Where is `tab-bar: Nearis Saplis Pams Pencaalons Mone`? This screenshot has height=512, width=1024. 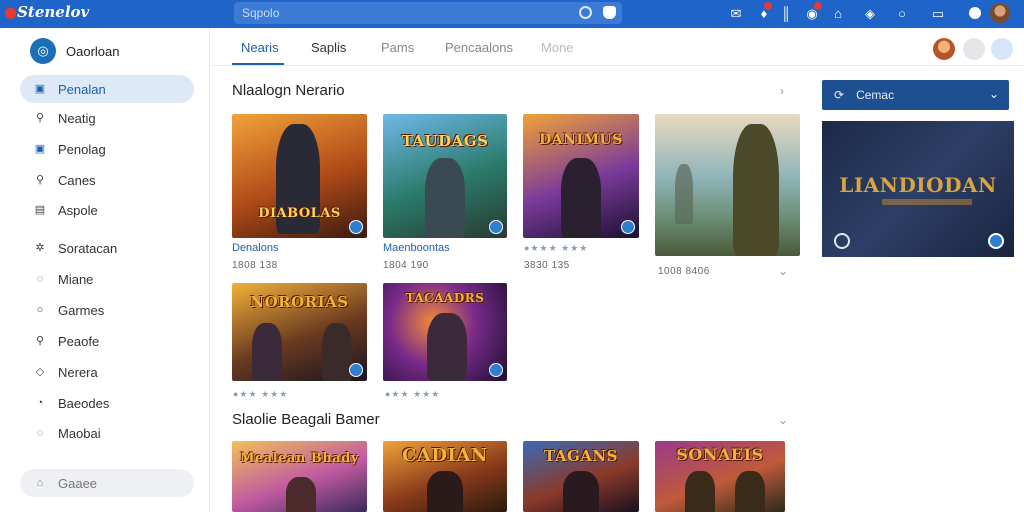 tab-bar: Nearis Saplis Pams Pencaalons Mone is located at coordinates (617, 47).